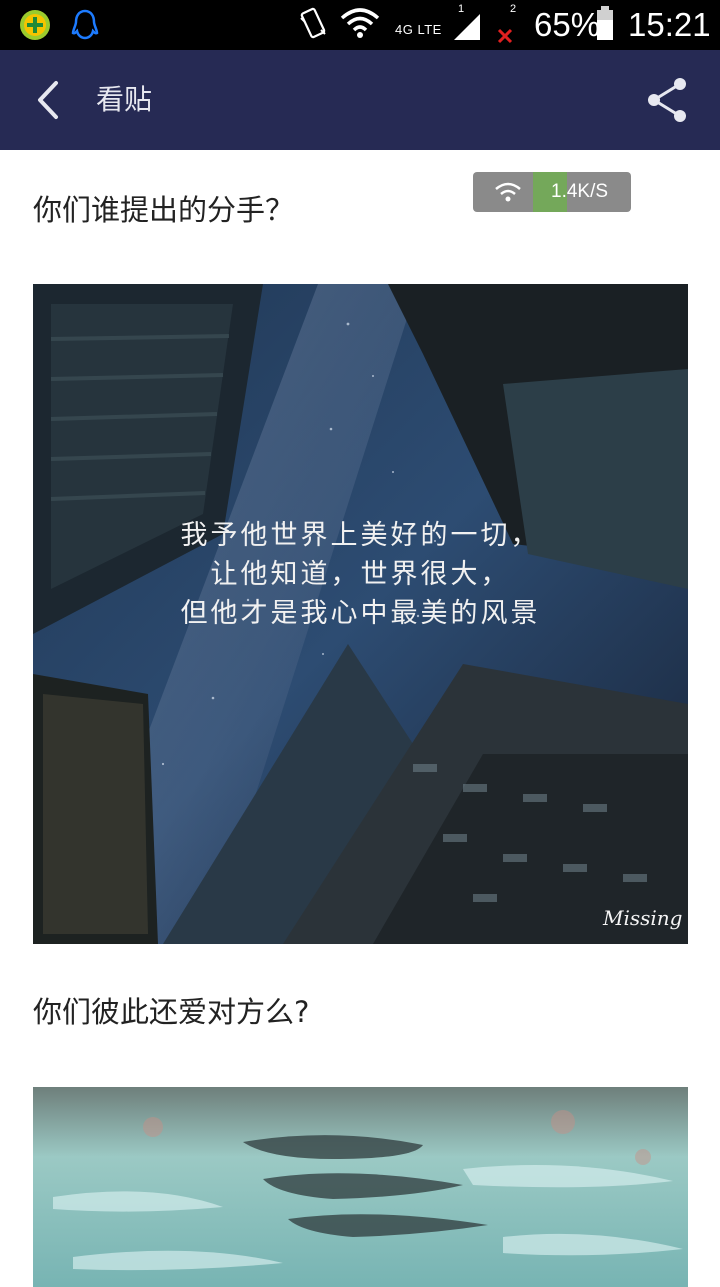  I want to click on wifi-small-icon, so click(508, 192).